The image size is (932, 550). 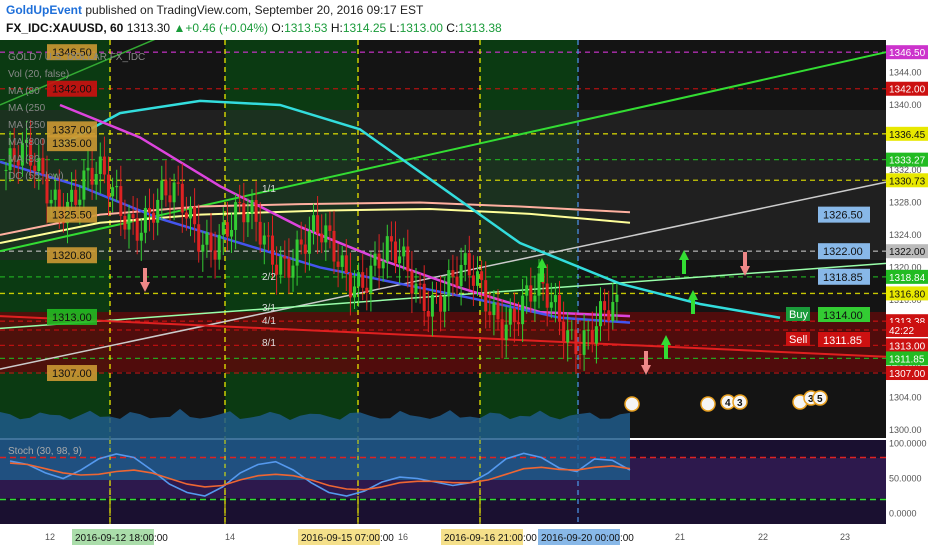 What do you see at coordinates (907, 252) in the screenshot?
I see `price-tag-label-5: 1322.00` at bounding box center [907, 252].